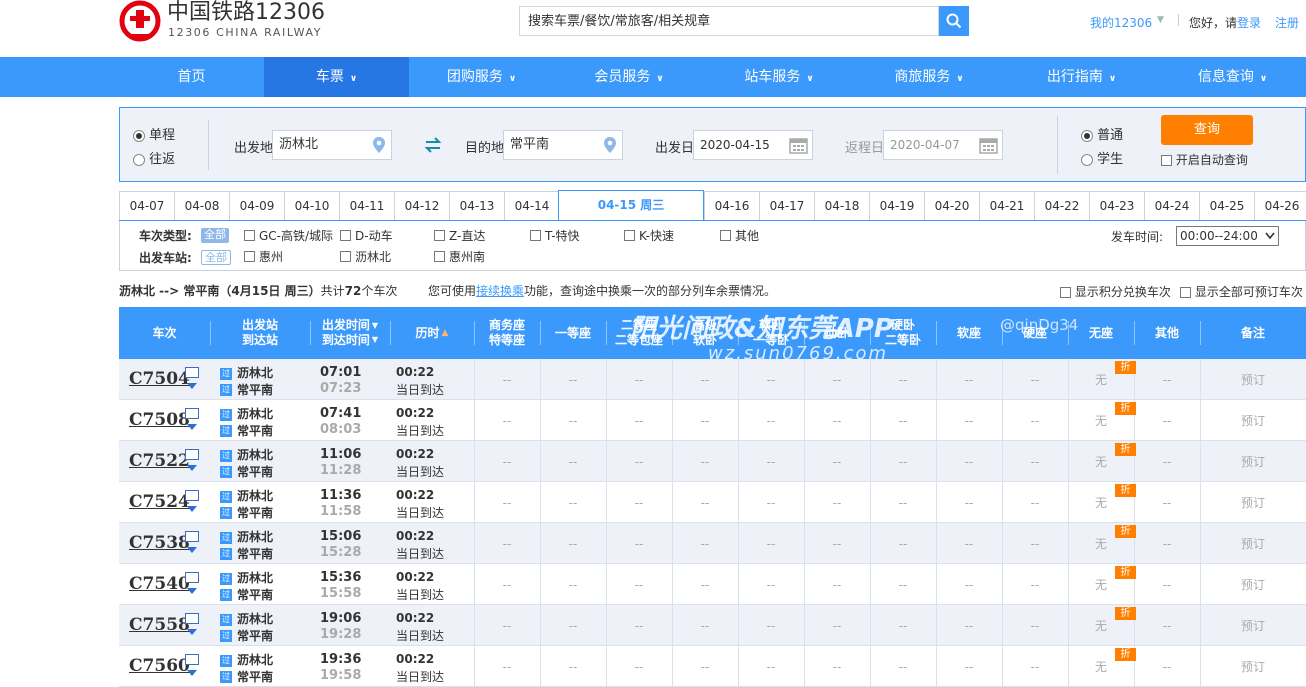 The height and width of the screenshot is (687, 1306). What do you see at coordinates (1232, 77) in the screenshot?
I see `nav-item-7: 信息查询 ∨` at bounding box center [1232, 77].